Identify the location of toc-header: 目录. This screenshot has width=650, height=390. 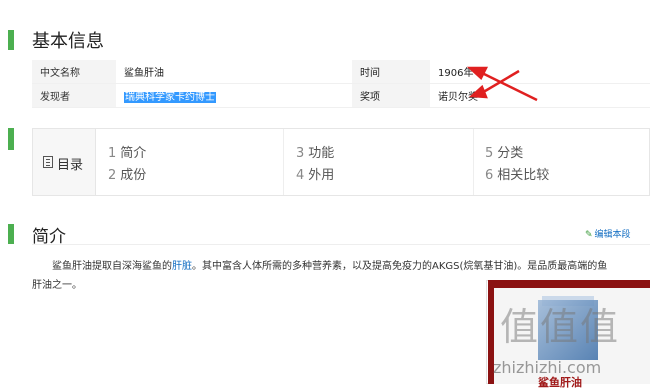
(64, 162).